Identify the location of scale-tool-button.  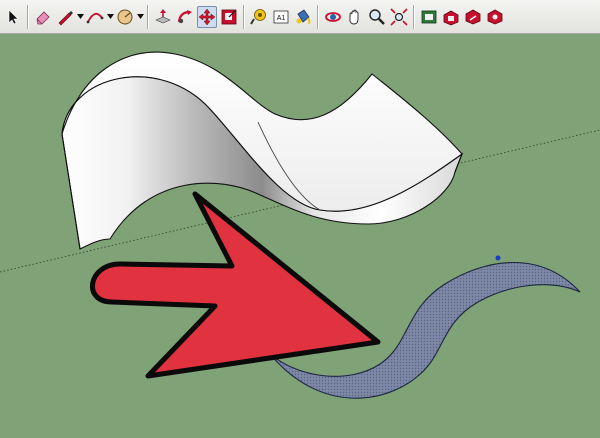
(229, 17).